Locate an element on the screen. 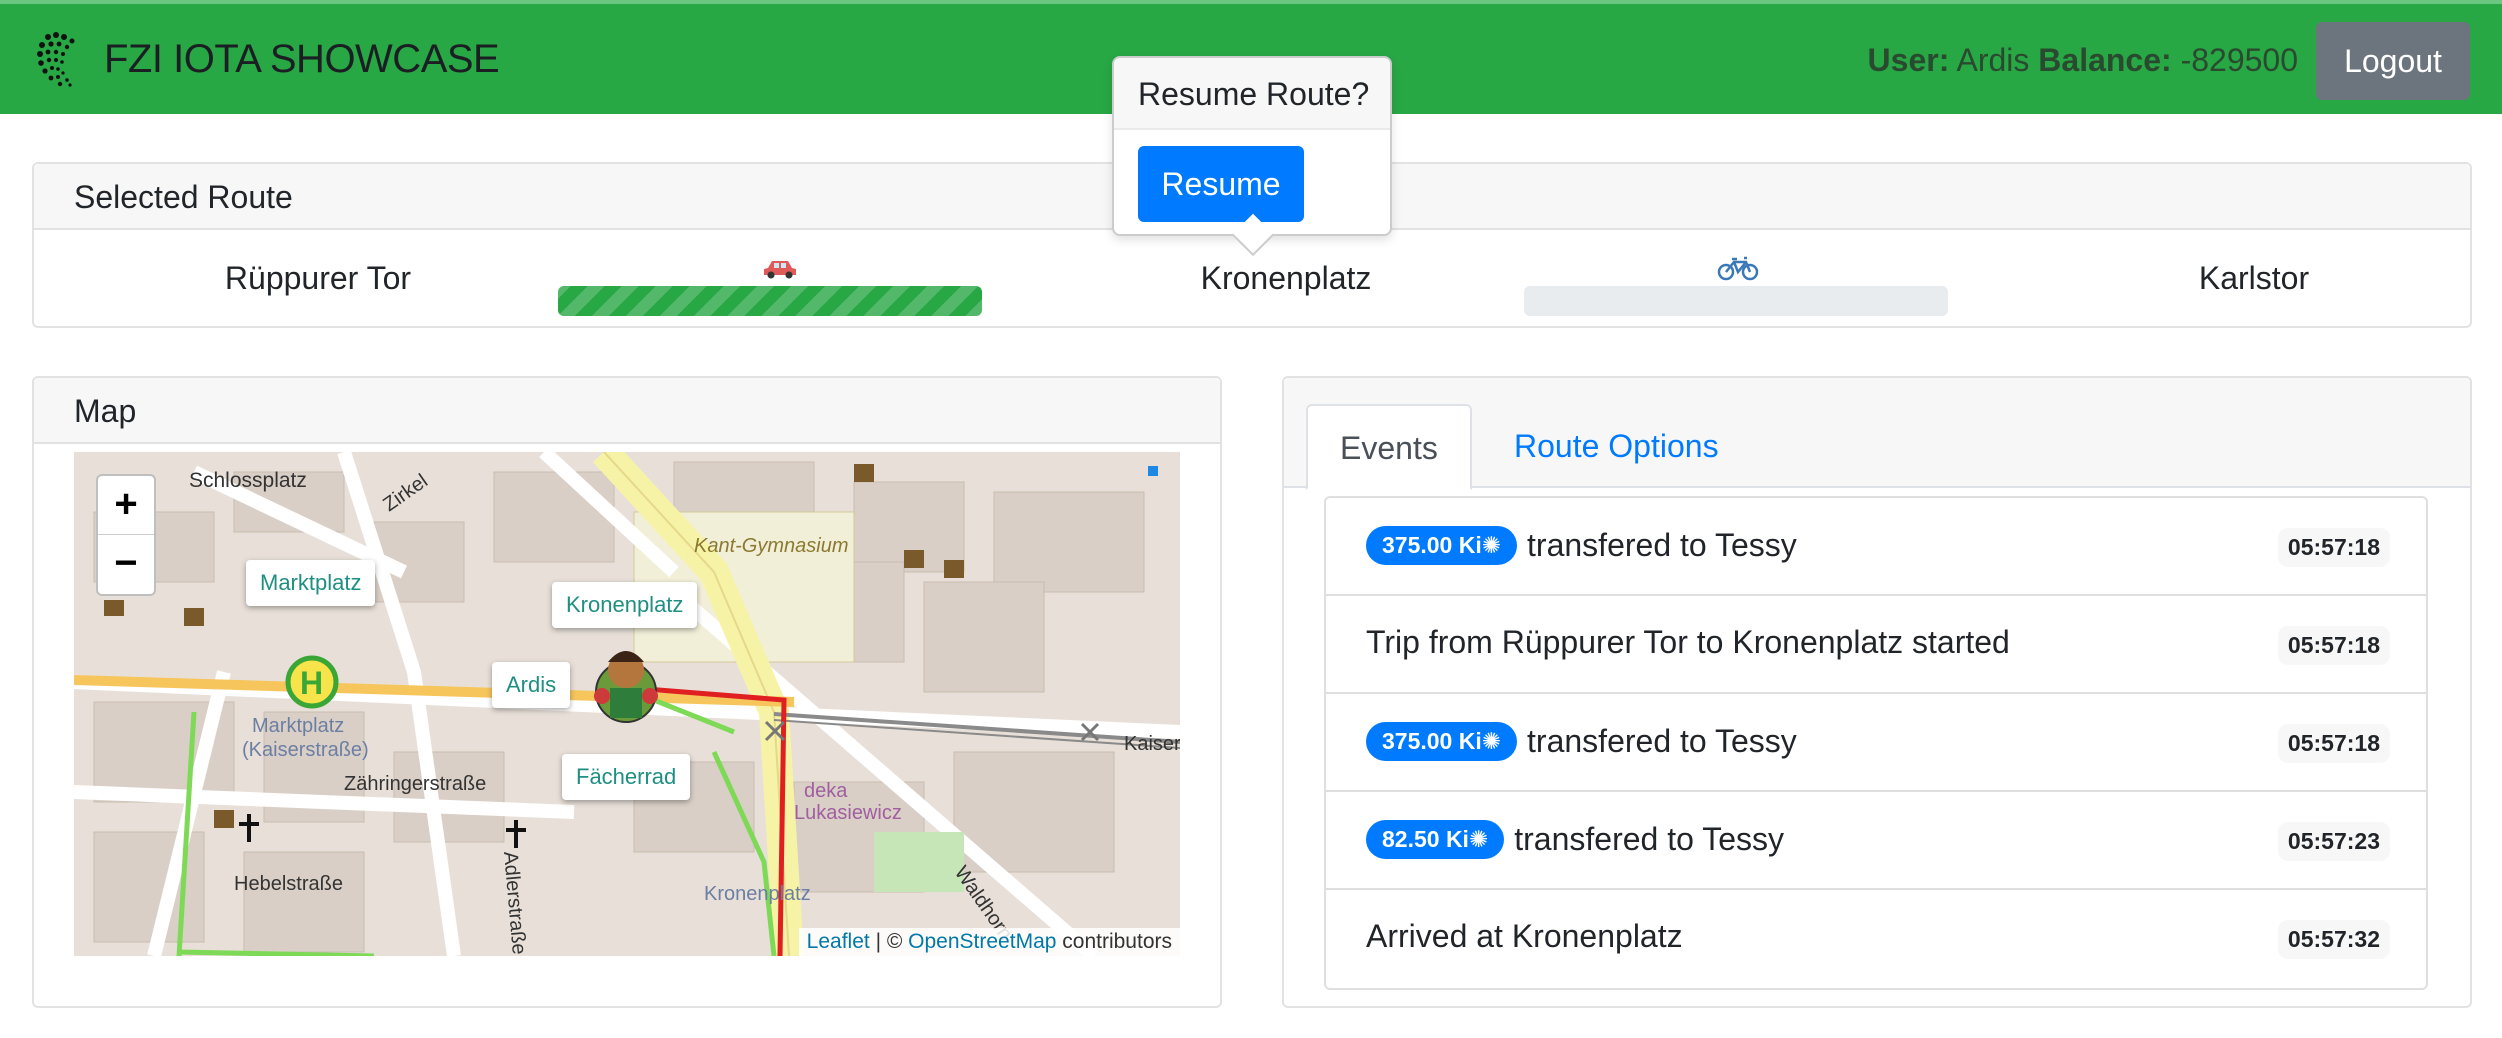  route-stop-kronenplatz: Kronenplatz is located at coordinates (1286, 278).